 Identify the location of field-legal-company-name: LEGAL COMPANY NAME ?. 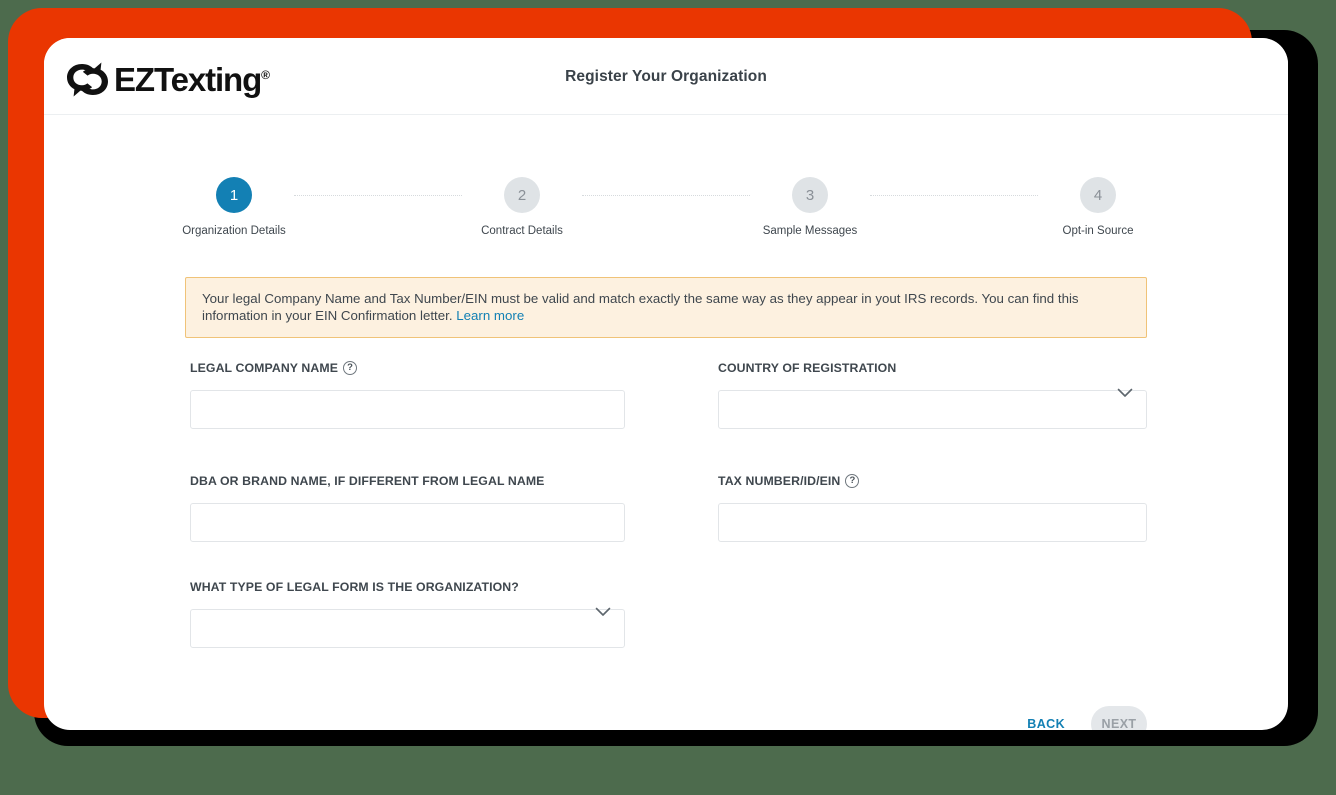
(407, 393).